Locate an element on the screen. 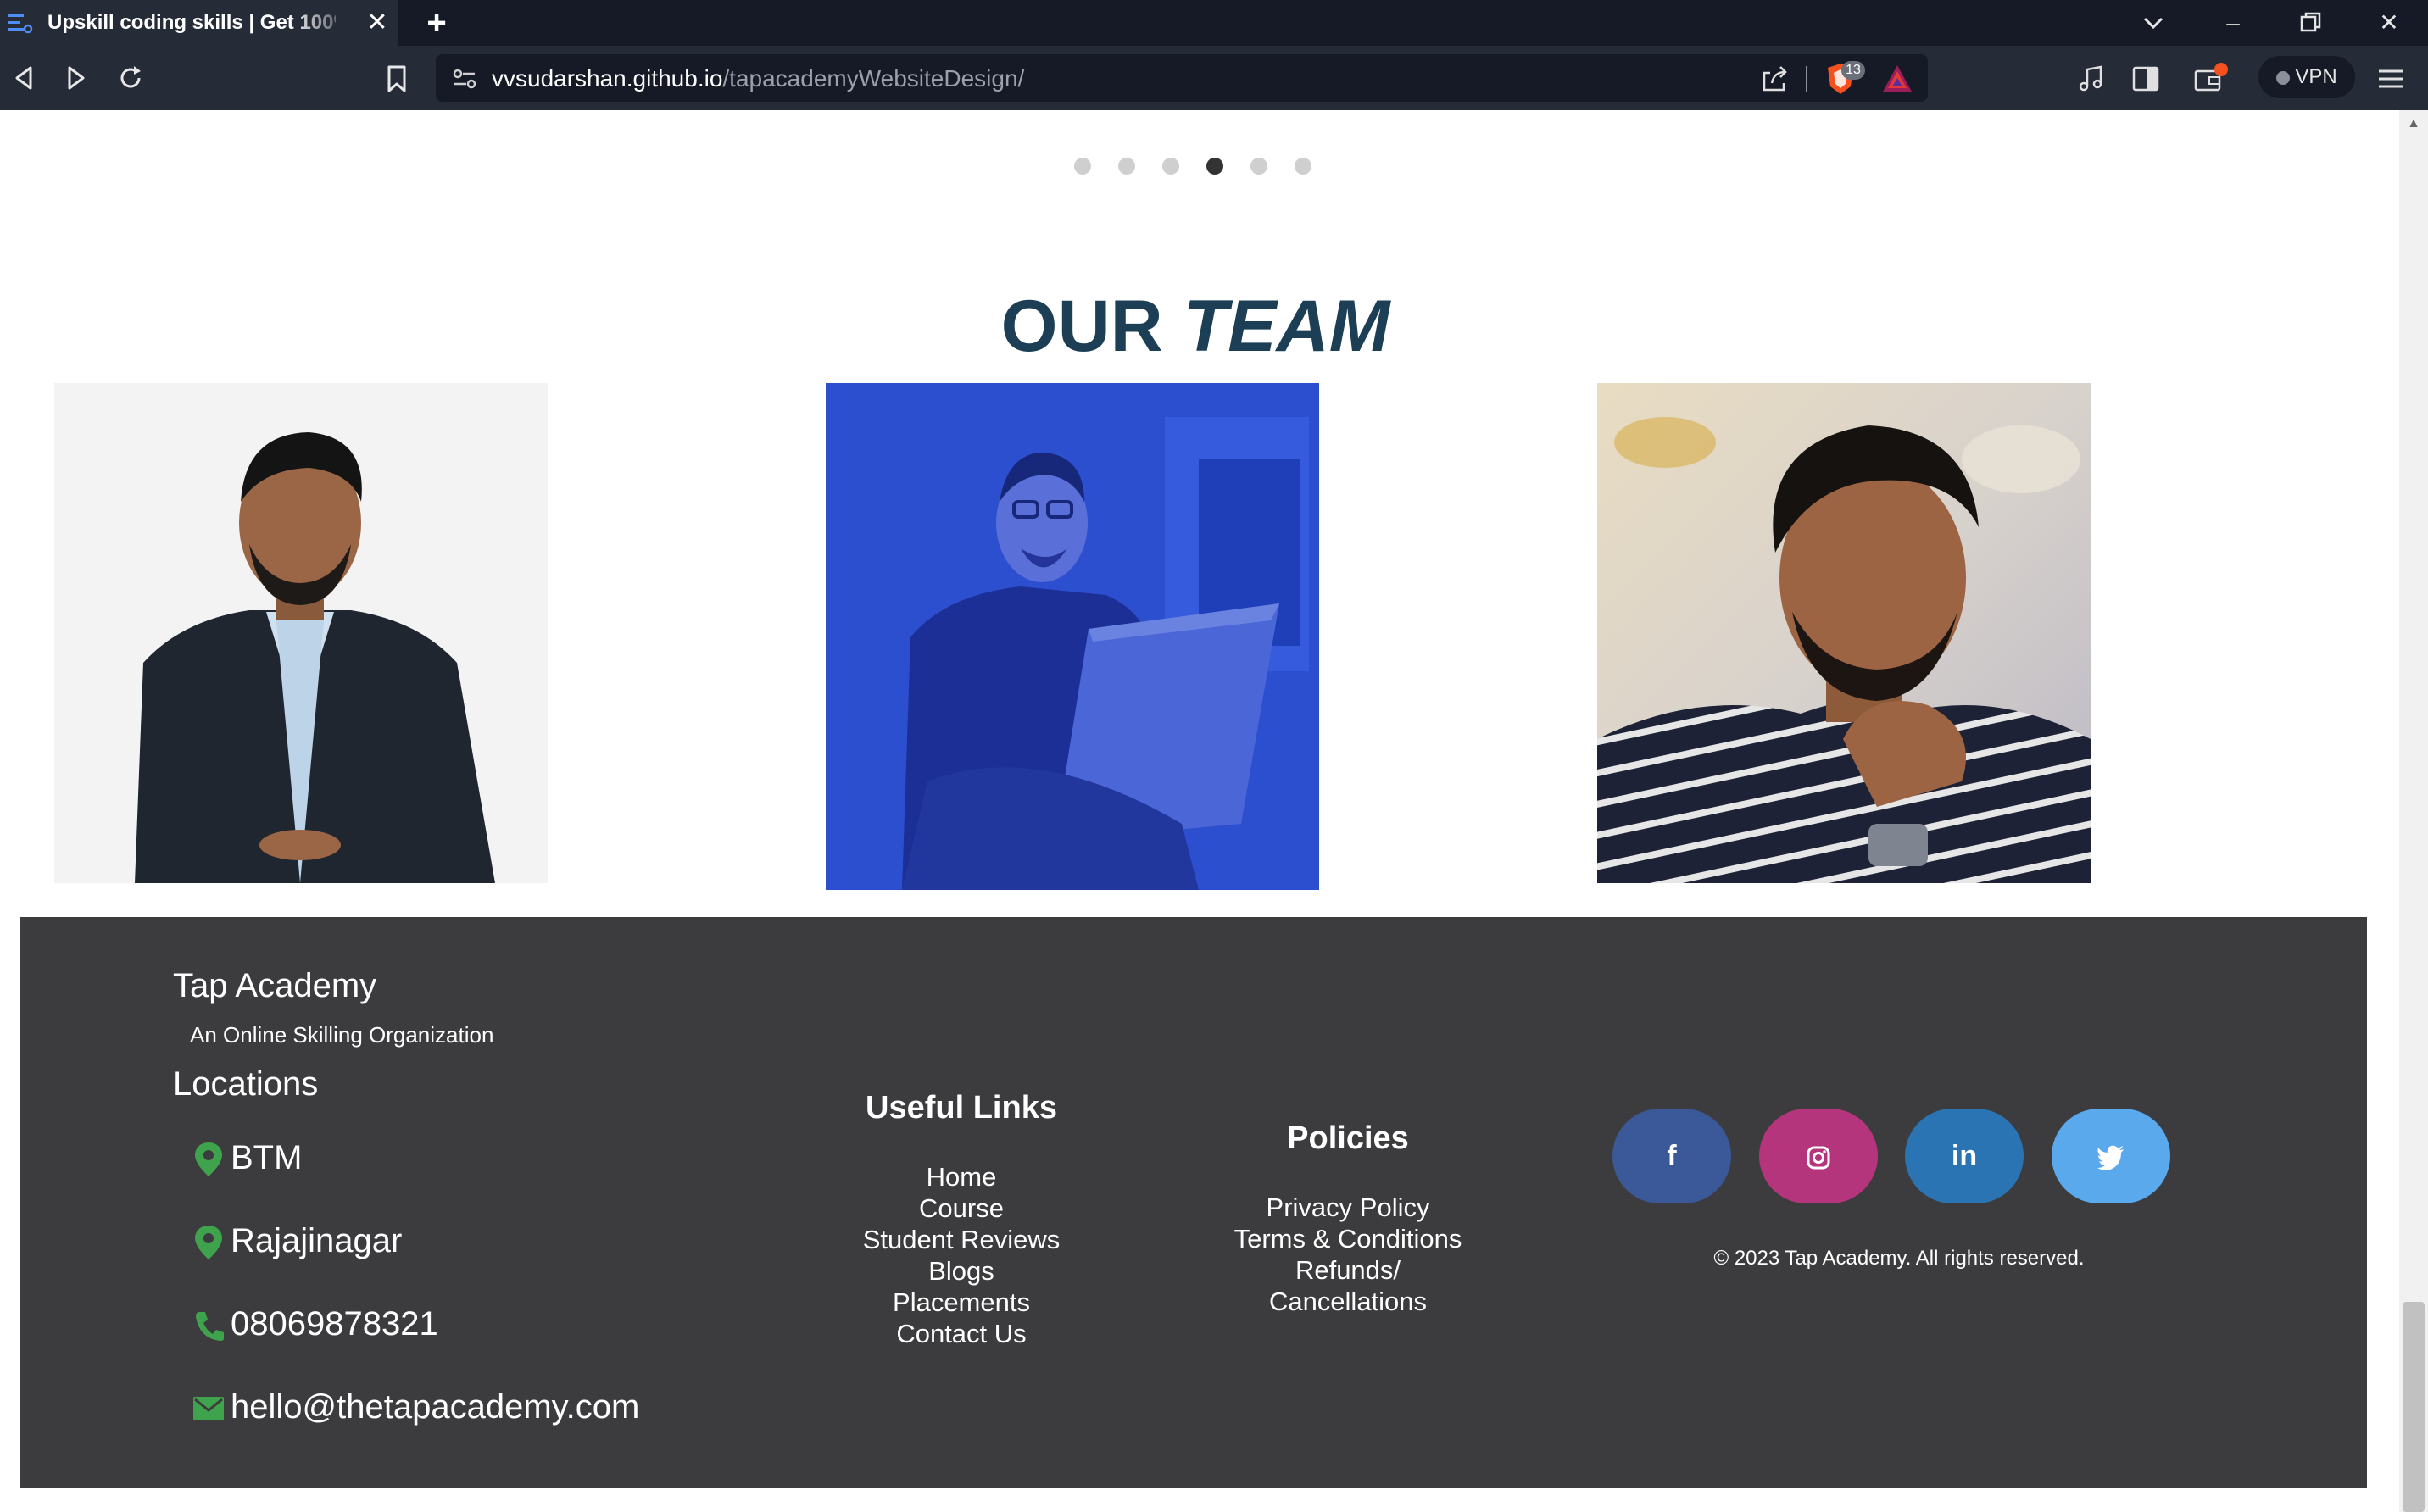 The image size is (2428, 1512). media-icon is located at coordinates (2091, 79).